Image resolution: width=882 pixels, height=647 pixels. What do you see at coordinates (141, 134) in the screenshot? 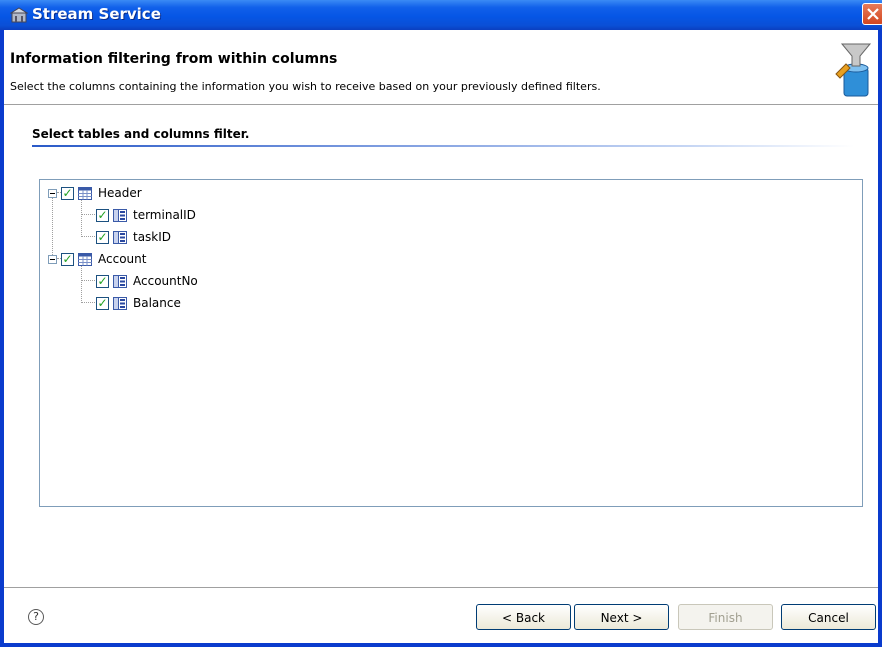
I see `section-title: Select tables and columns filter.` at bounding box center [141, 134].